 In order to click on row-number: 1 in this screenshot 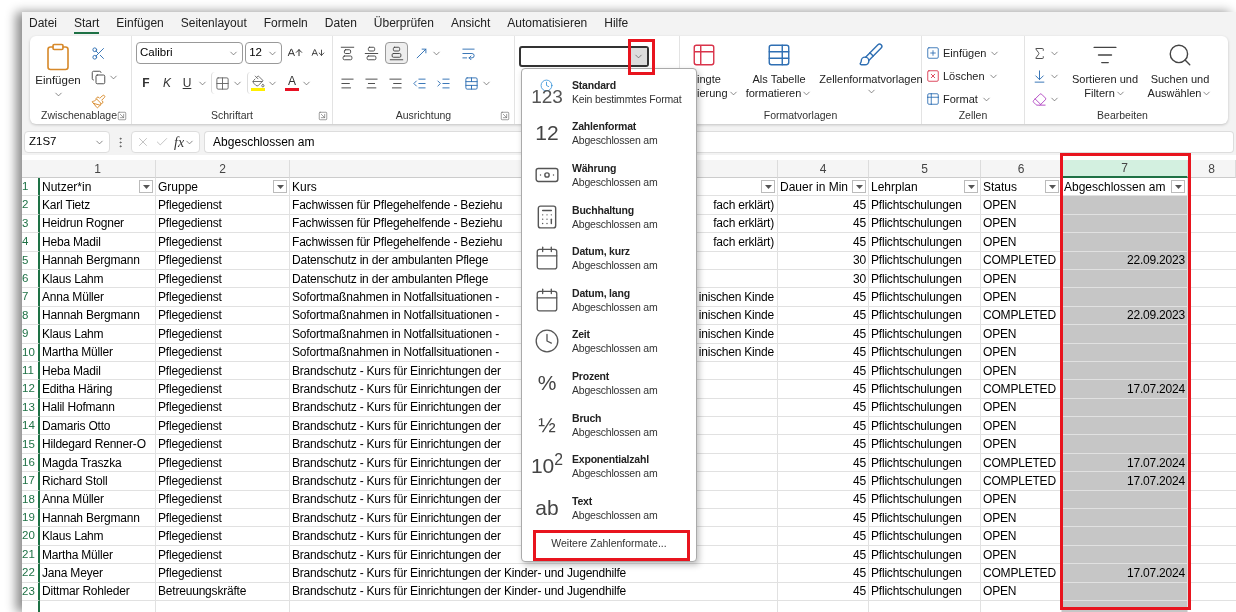, I will do `click(31, 187)`.